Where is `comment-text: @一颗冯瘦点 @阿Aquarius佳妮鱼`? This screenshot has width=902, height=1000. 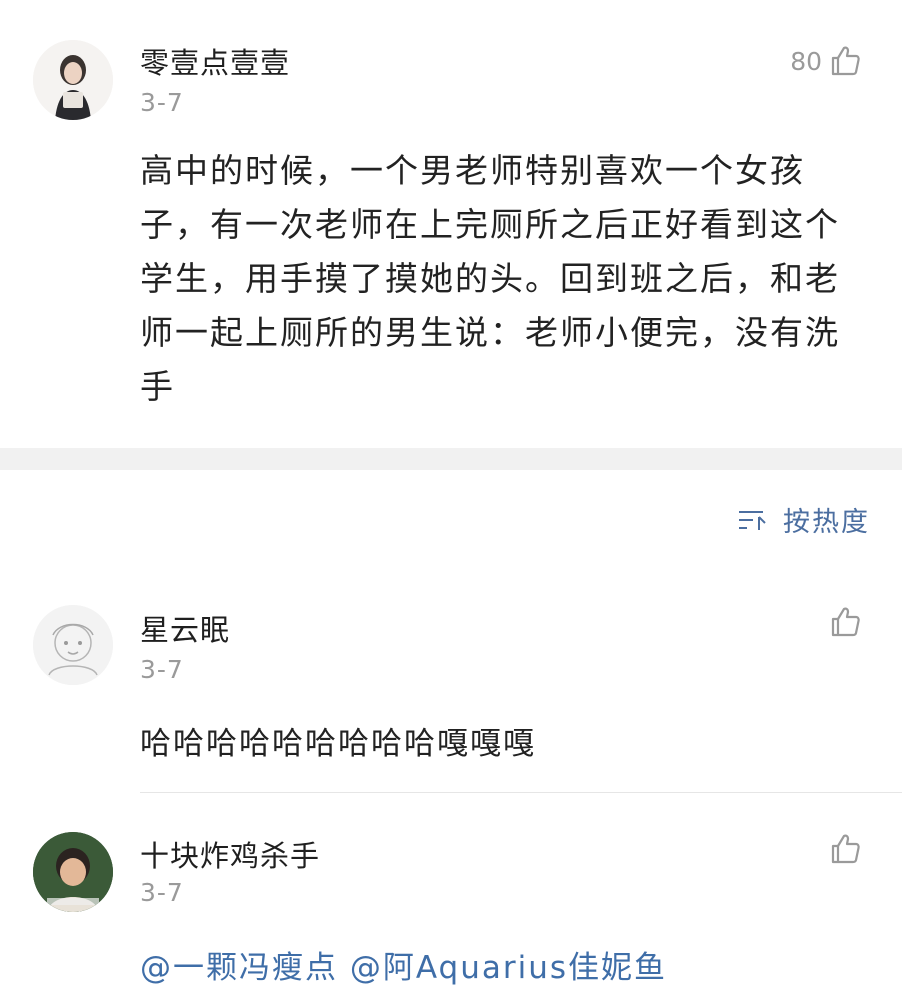
comment-text: @一颗冯瘦点 @阿Aquarius佳妮鱼 is located at coordinates (403, 964).